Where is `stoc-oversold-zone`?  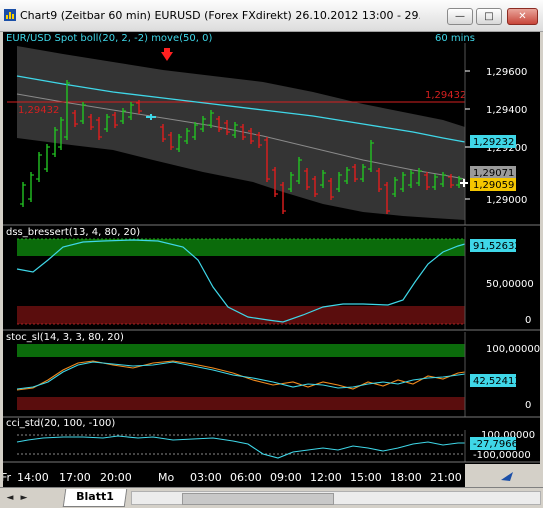
stoc-oversold-zone is located at coordinates (241, 403).